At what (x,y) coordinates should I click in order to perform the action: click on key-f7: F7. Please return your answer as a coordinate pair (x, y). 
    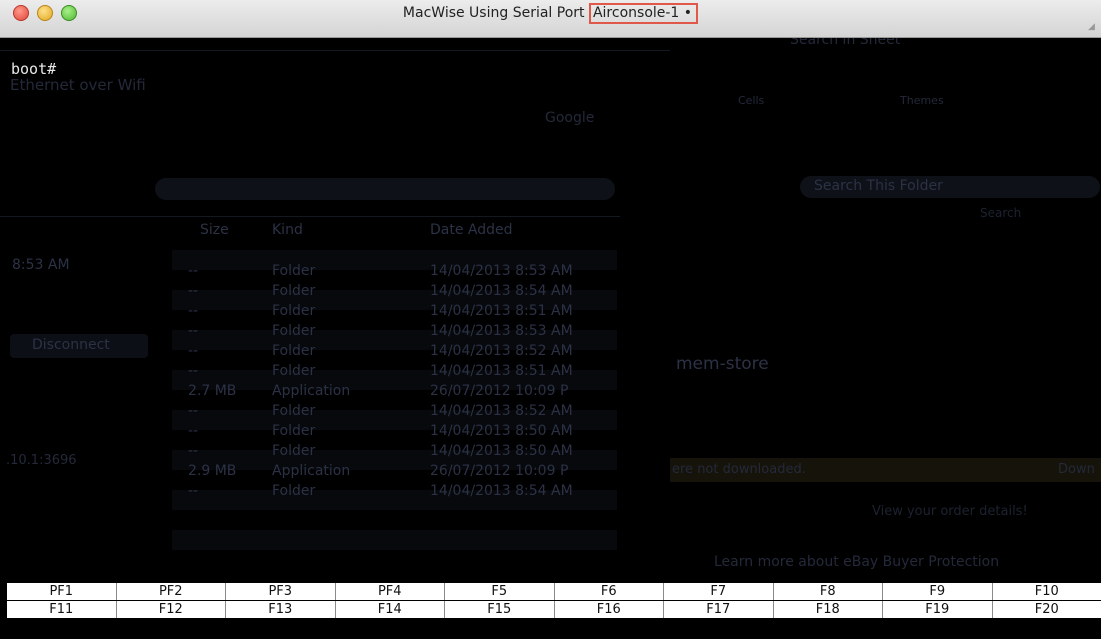
    Looking at the image, I should click on (719, 591).